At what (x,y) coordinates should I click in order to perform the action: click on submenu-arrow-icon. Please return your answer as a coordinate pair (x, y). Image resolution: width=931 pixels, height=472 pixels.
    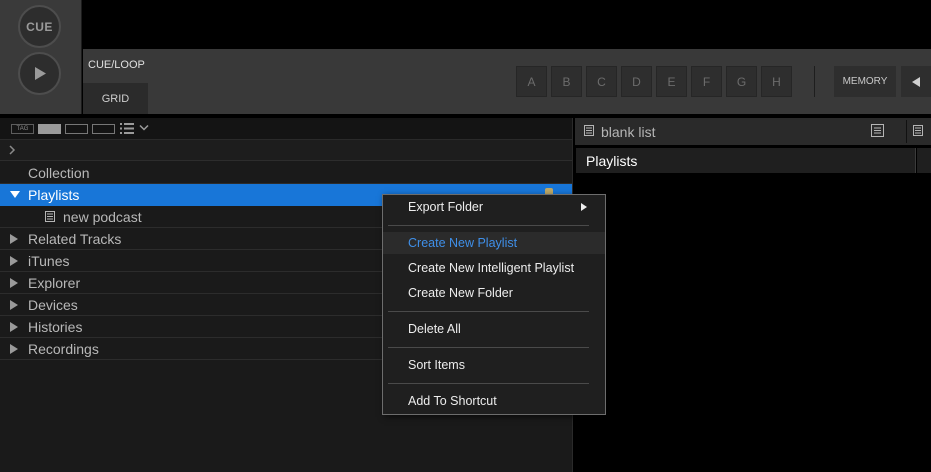
    Looking at the image, I should click on (584, 207).